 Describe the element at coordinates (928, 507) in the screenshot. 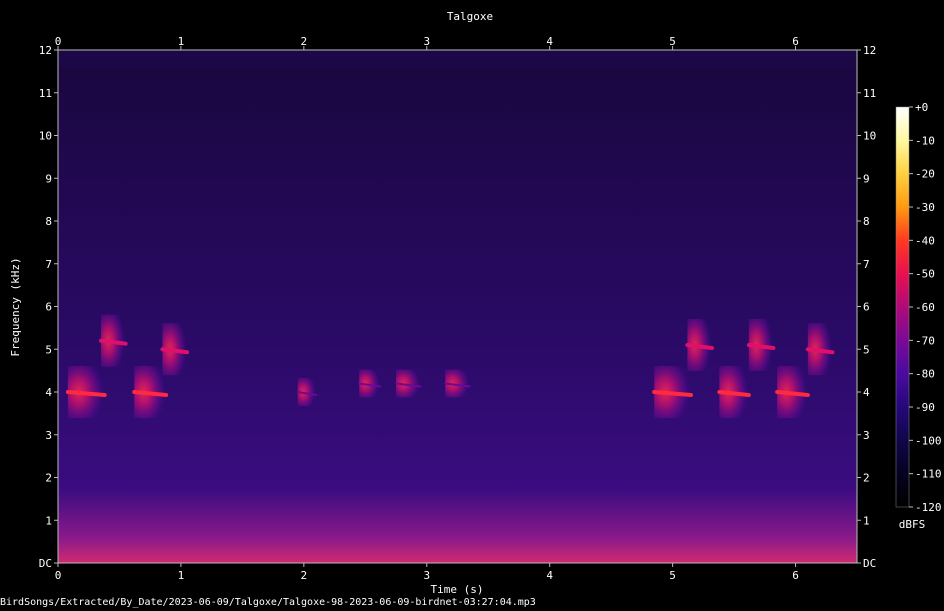

I see `colorbar-tick-label: -120` at that location.